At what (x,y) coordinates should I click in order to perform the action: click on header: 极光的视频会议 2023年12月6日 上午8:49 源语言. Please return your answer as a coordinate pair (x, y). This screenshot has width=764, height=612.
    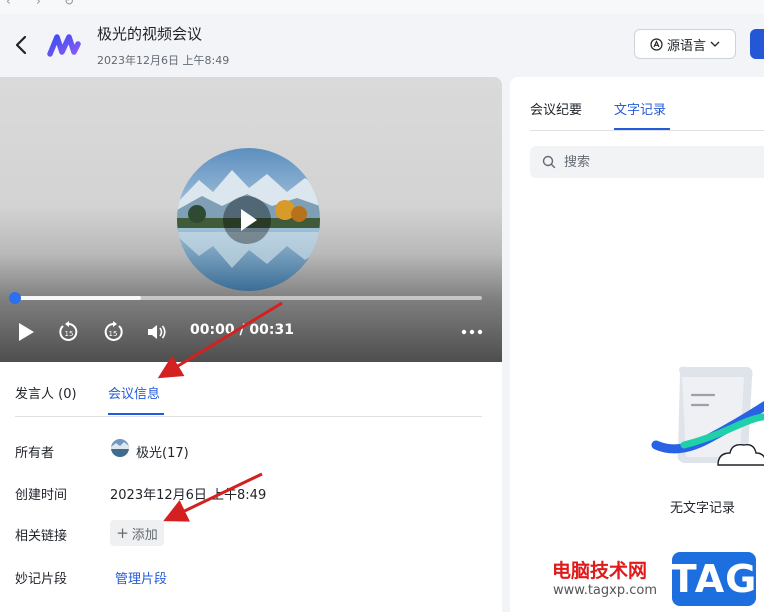
    Looking at the image, I should click on (382, 45).